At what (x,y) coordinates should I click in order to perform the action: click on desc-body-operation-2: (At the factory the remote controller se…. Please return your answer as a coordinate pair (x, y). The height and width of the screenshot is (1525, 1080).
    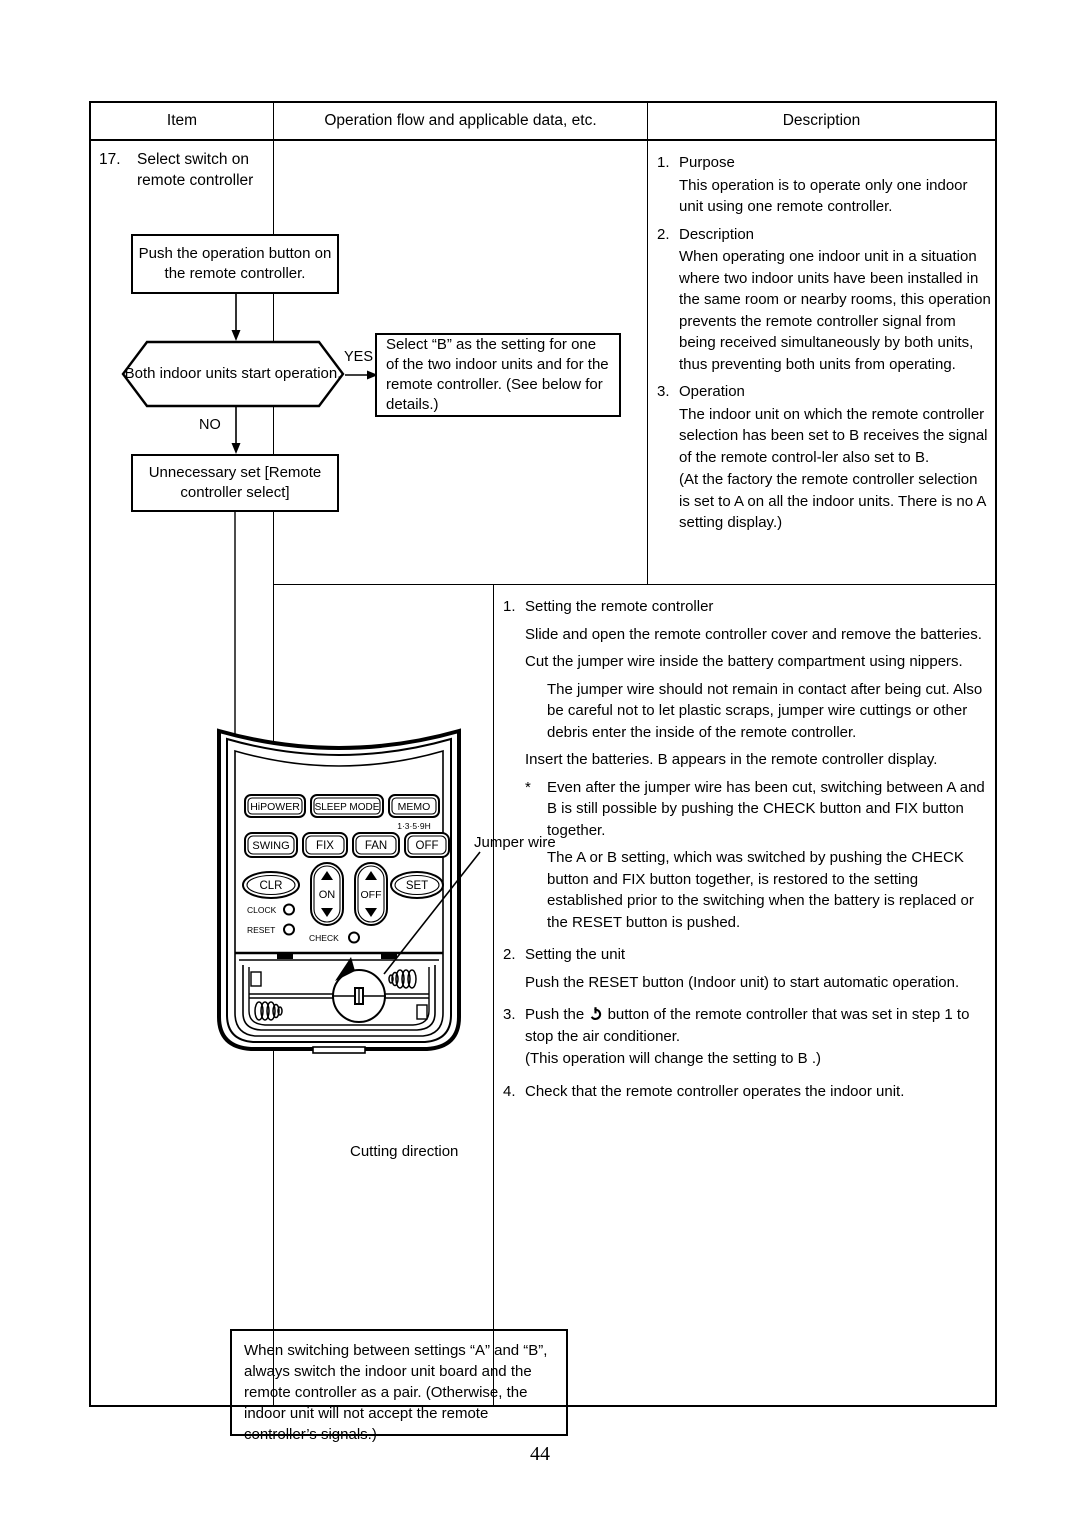
    Looking at the image, I should click on (832, 501).